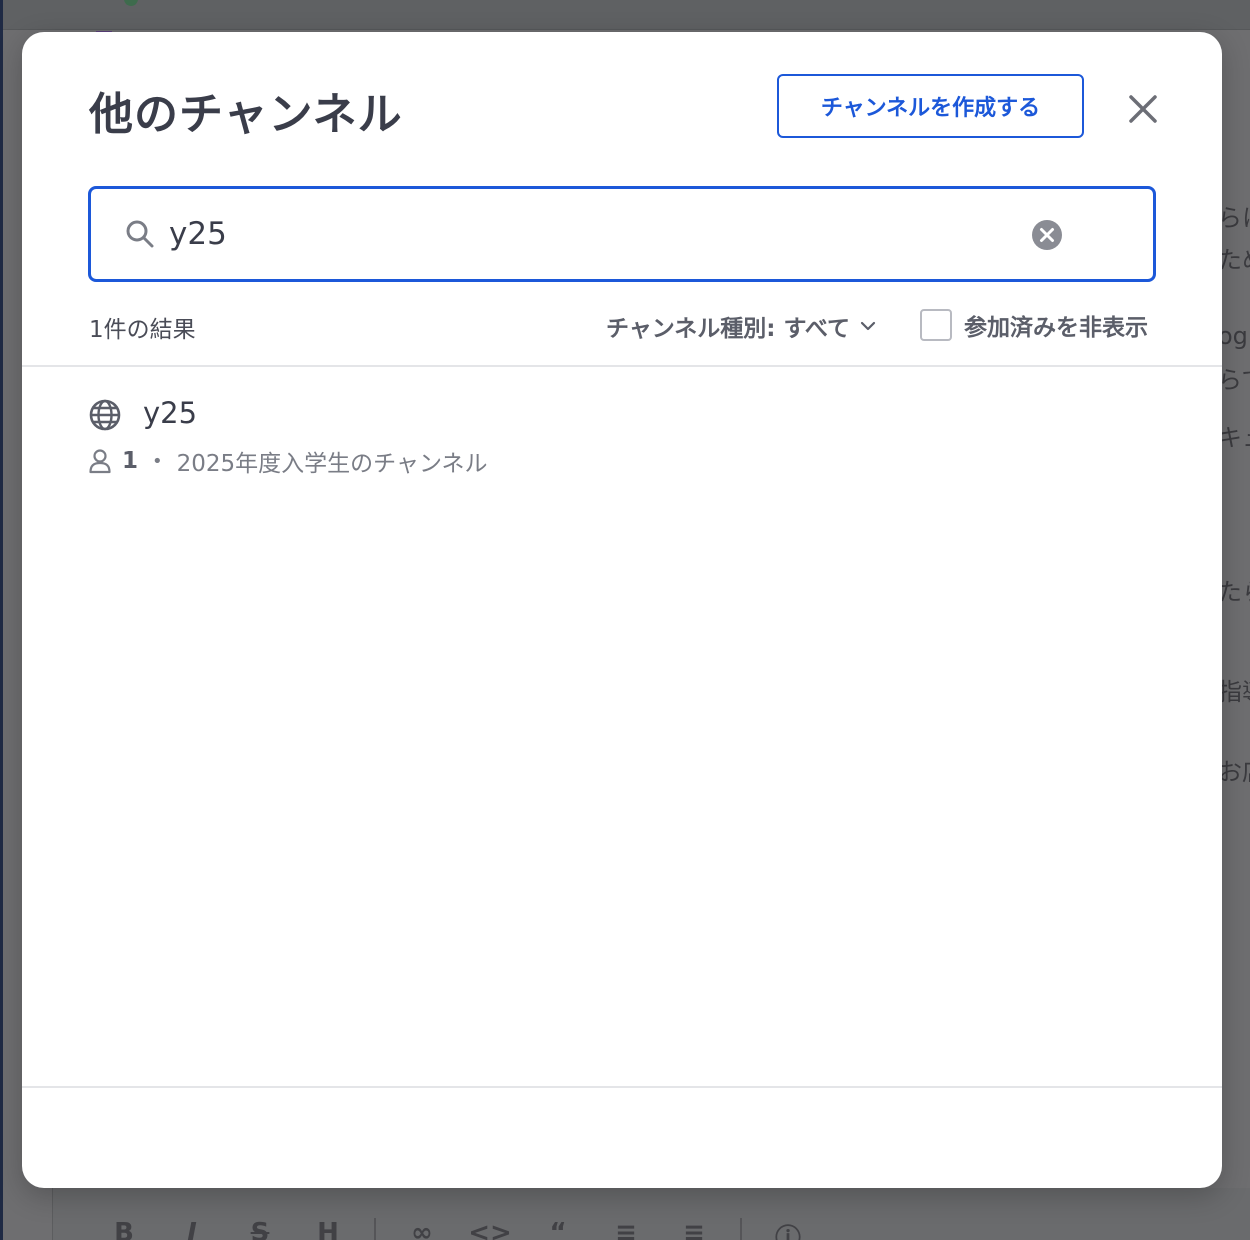  I want to click on close-button, so click(1143, 109).